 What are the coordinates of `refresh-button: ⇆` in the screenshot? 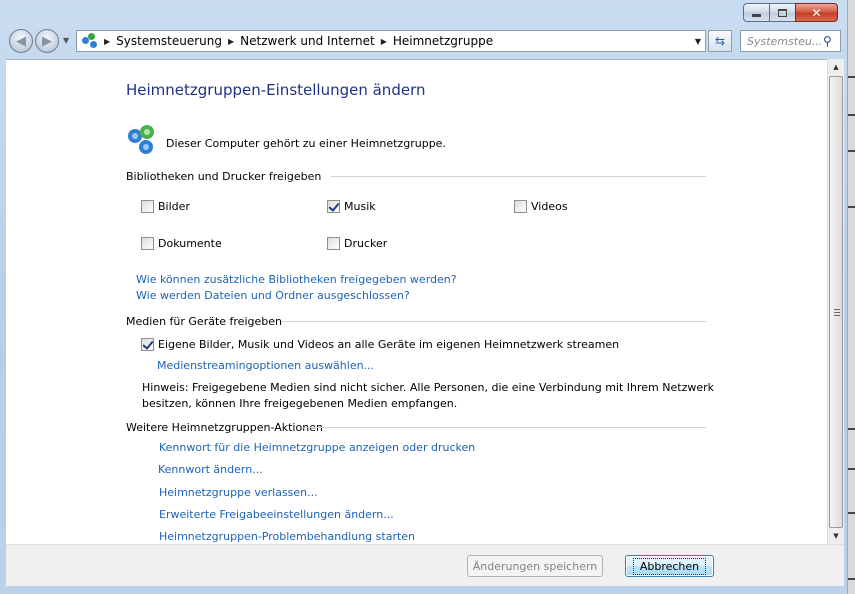 It's located at (720, 41).